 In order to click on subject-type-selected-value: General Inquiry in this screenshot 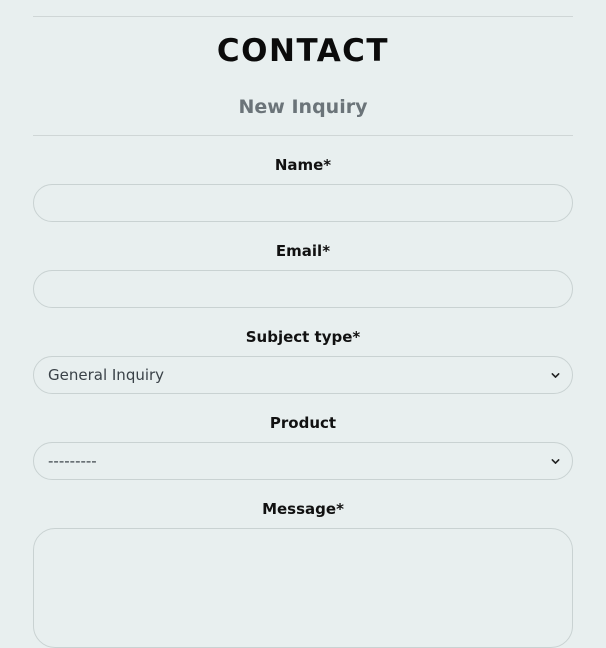, I will do `click(106, 375)`.